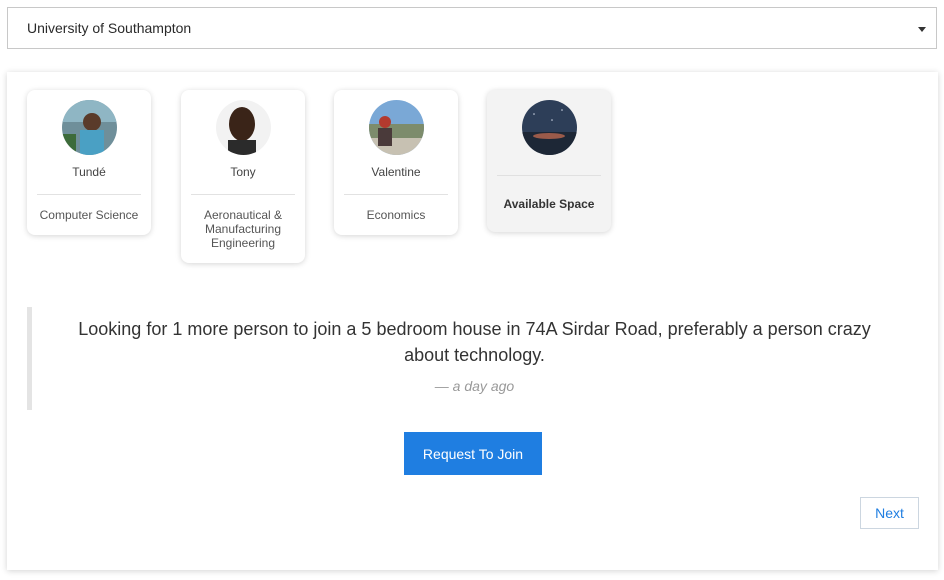 The height and width of the screenshot is (580, 944). I want to click on member-name: Tundé, so click(89, 172).